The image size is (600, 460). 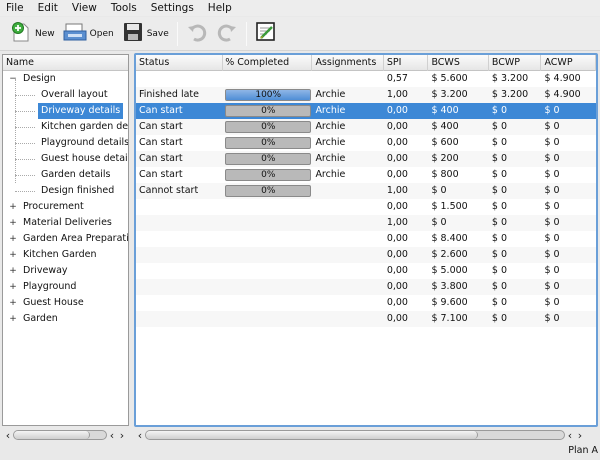 What do you see at coordinates (458, 319) in the screenshot?
I see `cell-bcws: $ 7.100` at bounding box center [458, 319].